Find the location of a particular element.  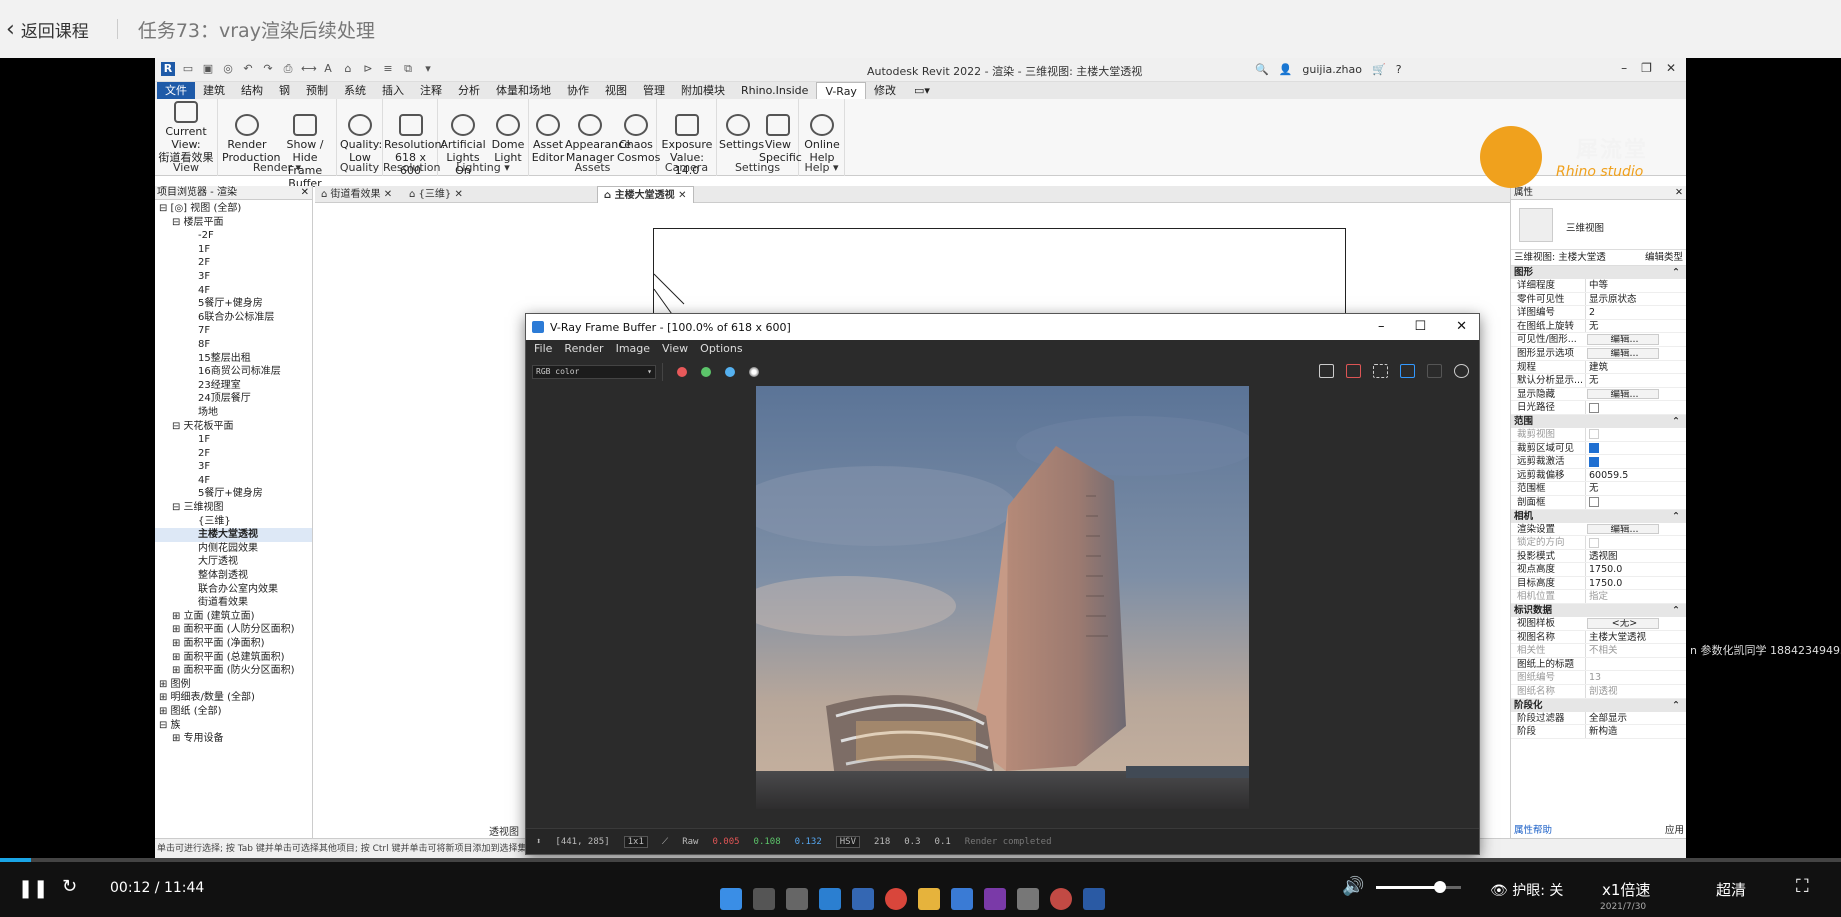

eyedropper-icon: ⟋ is located at coordinates (665, 842).